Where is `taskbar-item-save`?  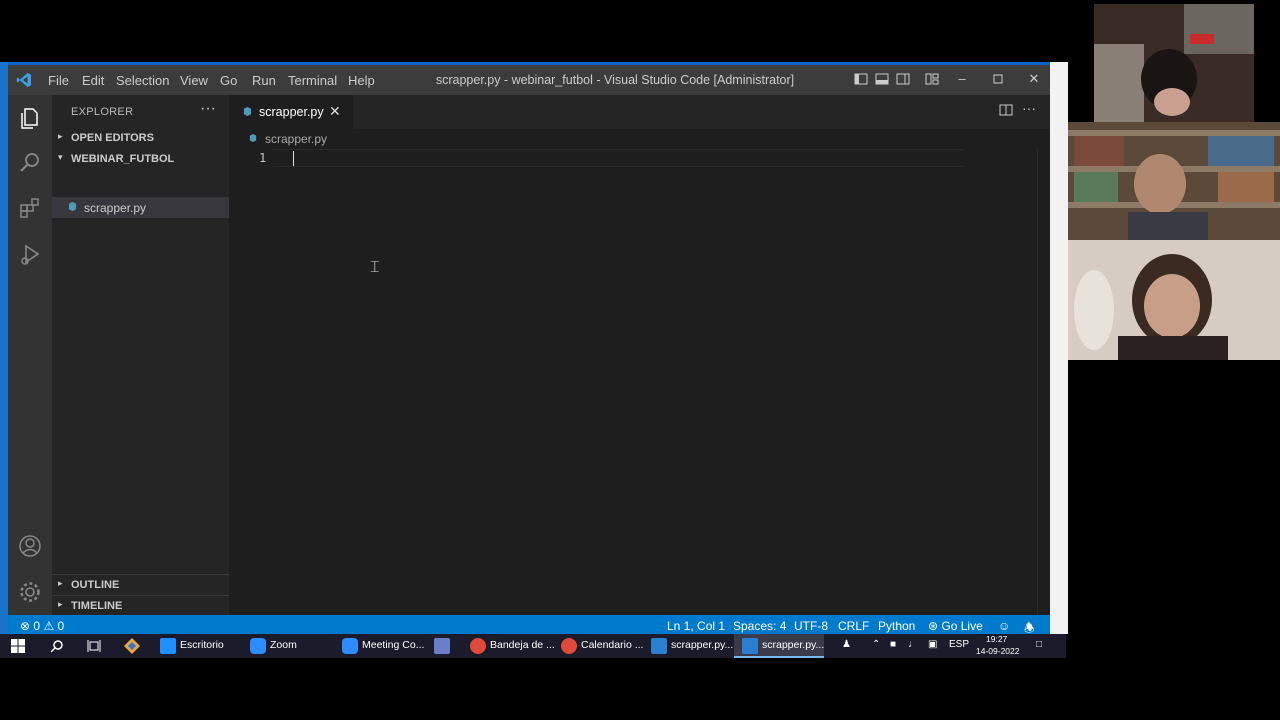 taskbar-item-save is located at coordinates (443, 646).